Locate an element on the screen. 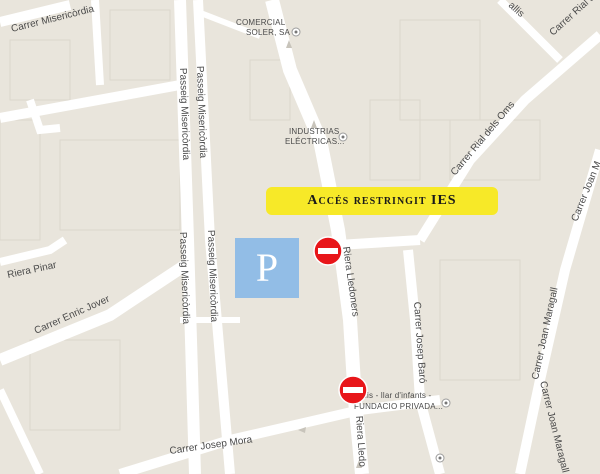 Image resolution: width=600 pixels, height=474 pixels. street-label-carrer-josep-mora: Carrer Josep Mora is located at coordinates (211, 445).